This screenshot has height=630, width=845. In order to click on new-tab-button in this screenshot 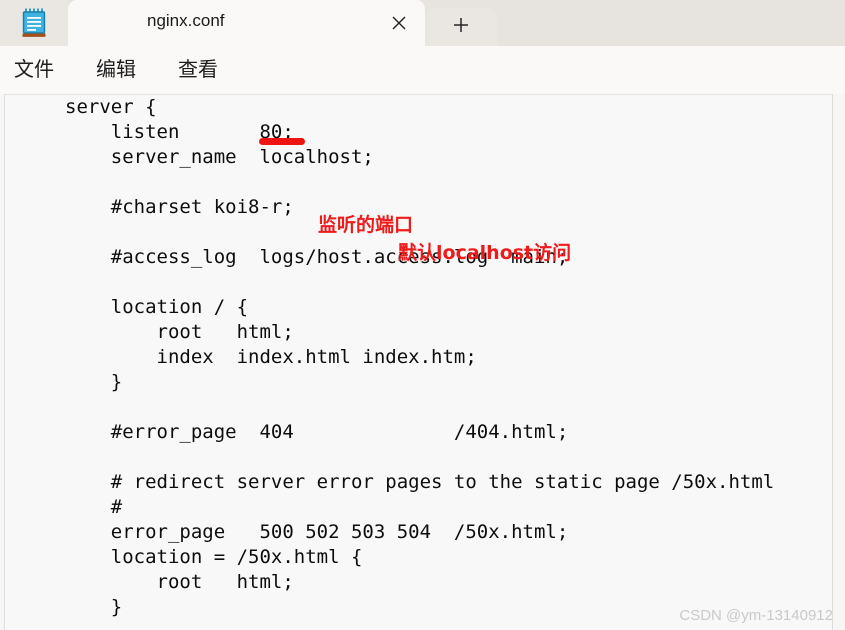, I will do `click(461, 27)`.